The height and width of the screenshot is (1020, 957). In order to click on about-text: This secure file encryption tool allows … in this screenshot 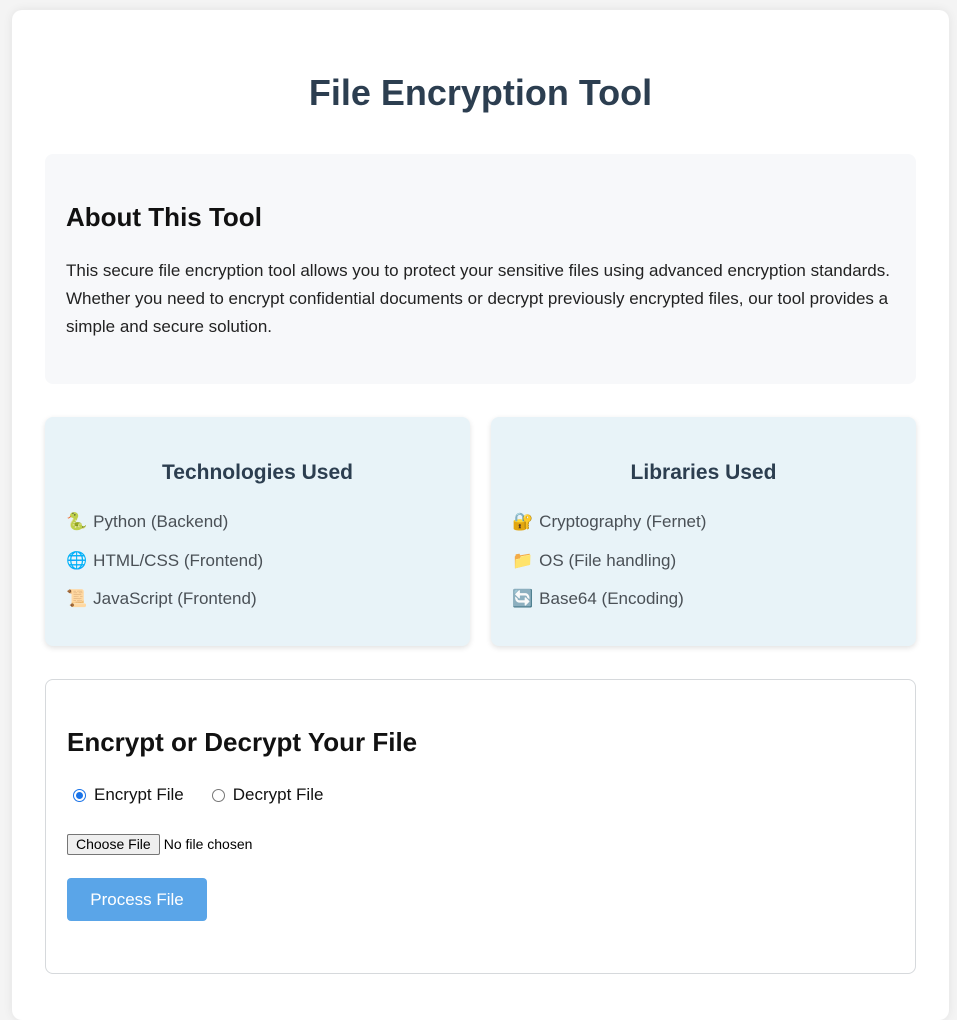, I will do `click(478, 298)`.